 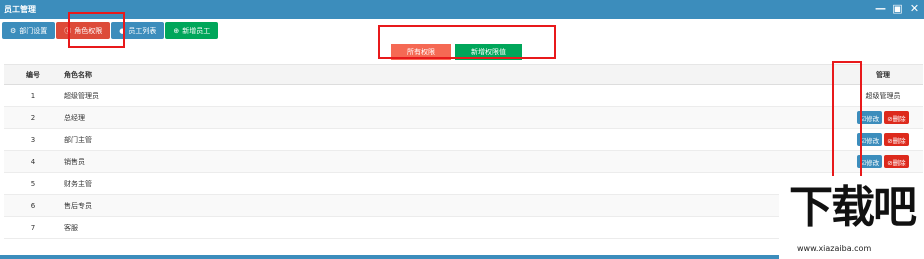 What do you see at coordinates (853, 207) in the screenshot?
I see `watermark-logo-text: 下载吧` at bounding box center [853, 207].